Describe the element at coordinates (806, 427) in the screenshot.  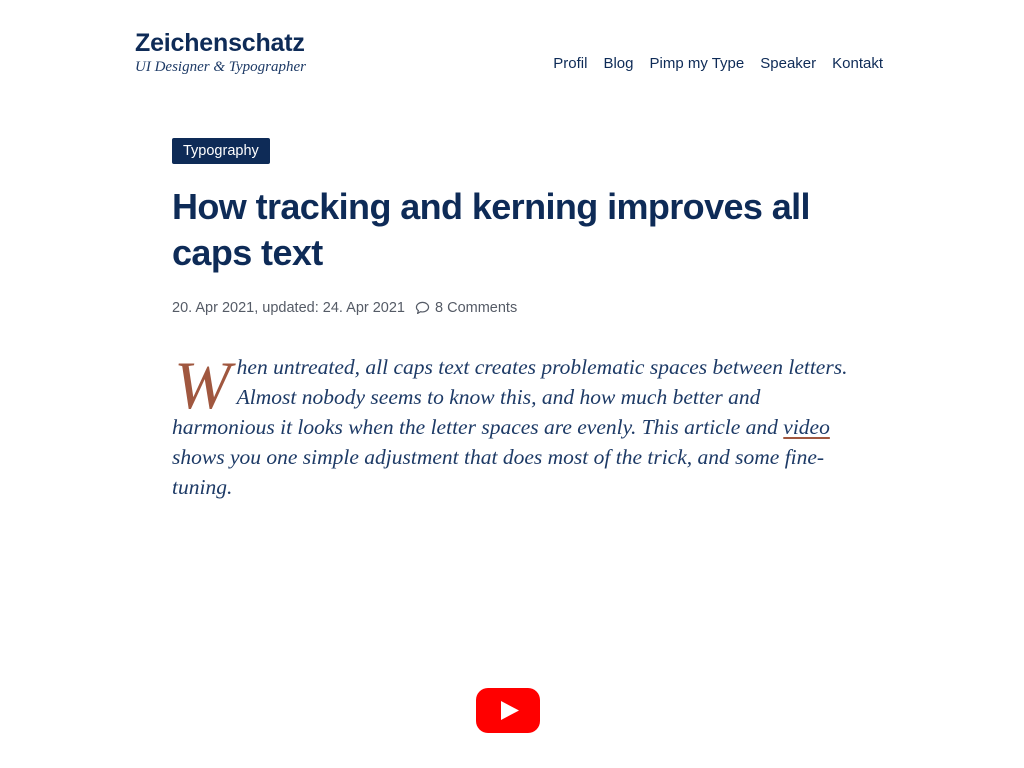
I see `video-link: video` at that location.